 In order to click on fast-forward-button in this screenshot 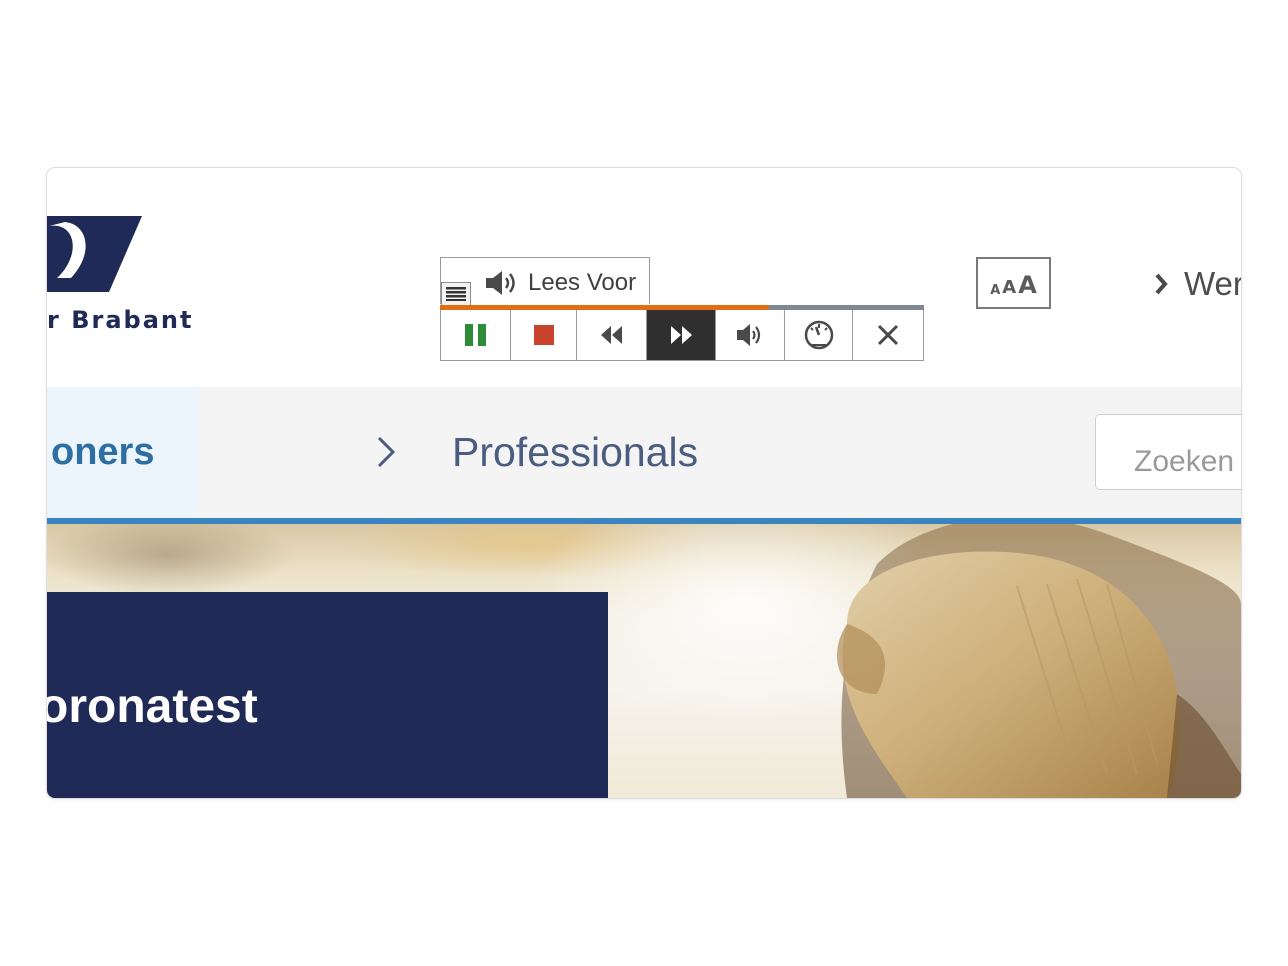, I will do `click(681, 335)`.